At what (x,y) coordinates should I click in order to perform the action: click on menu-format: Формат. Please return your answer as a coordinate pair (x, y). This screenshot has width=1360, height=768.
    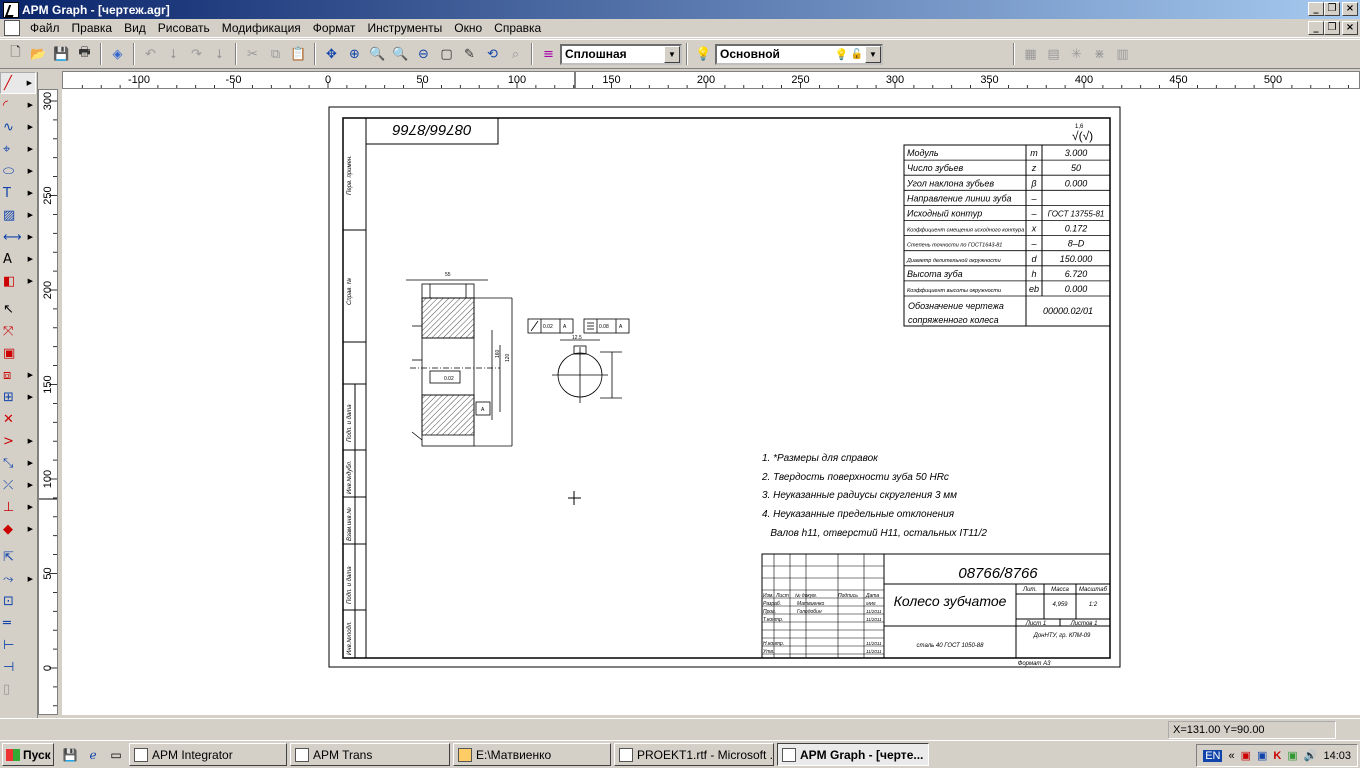
    Looking at the image, I should click on (334, 28).